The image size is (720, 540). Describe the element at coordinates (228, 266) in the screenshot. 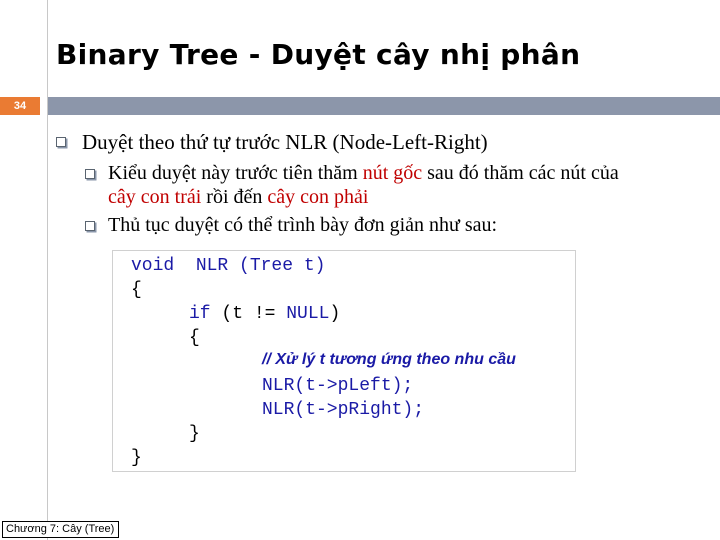

I see `code-line-signature: void NLR (Tree t)` at that location.